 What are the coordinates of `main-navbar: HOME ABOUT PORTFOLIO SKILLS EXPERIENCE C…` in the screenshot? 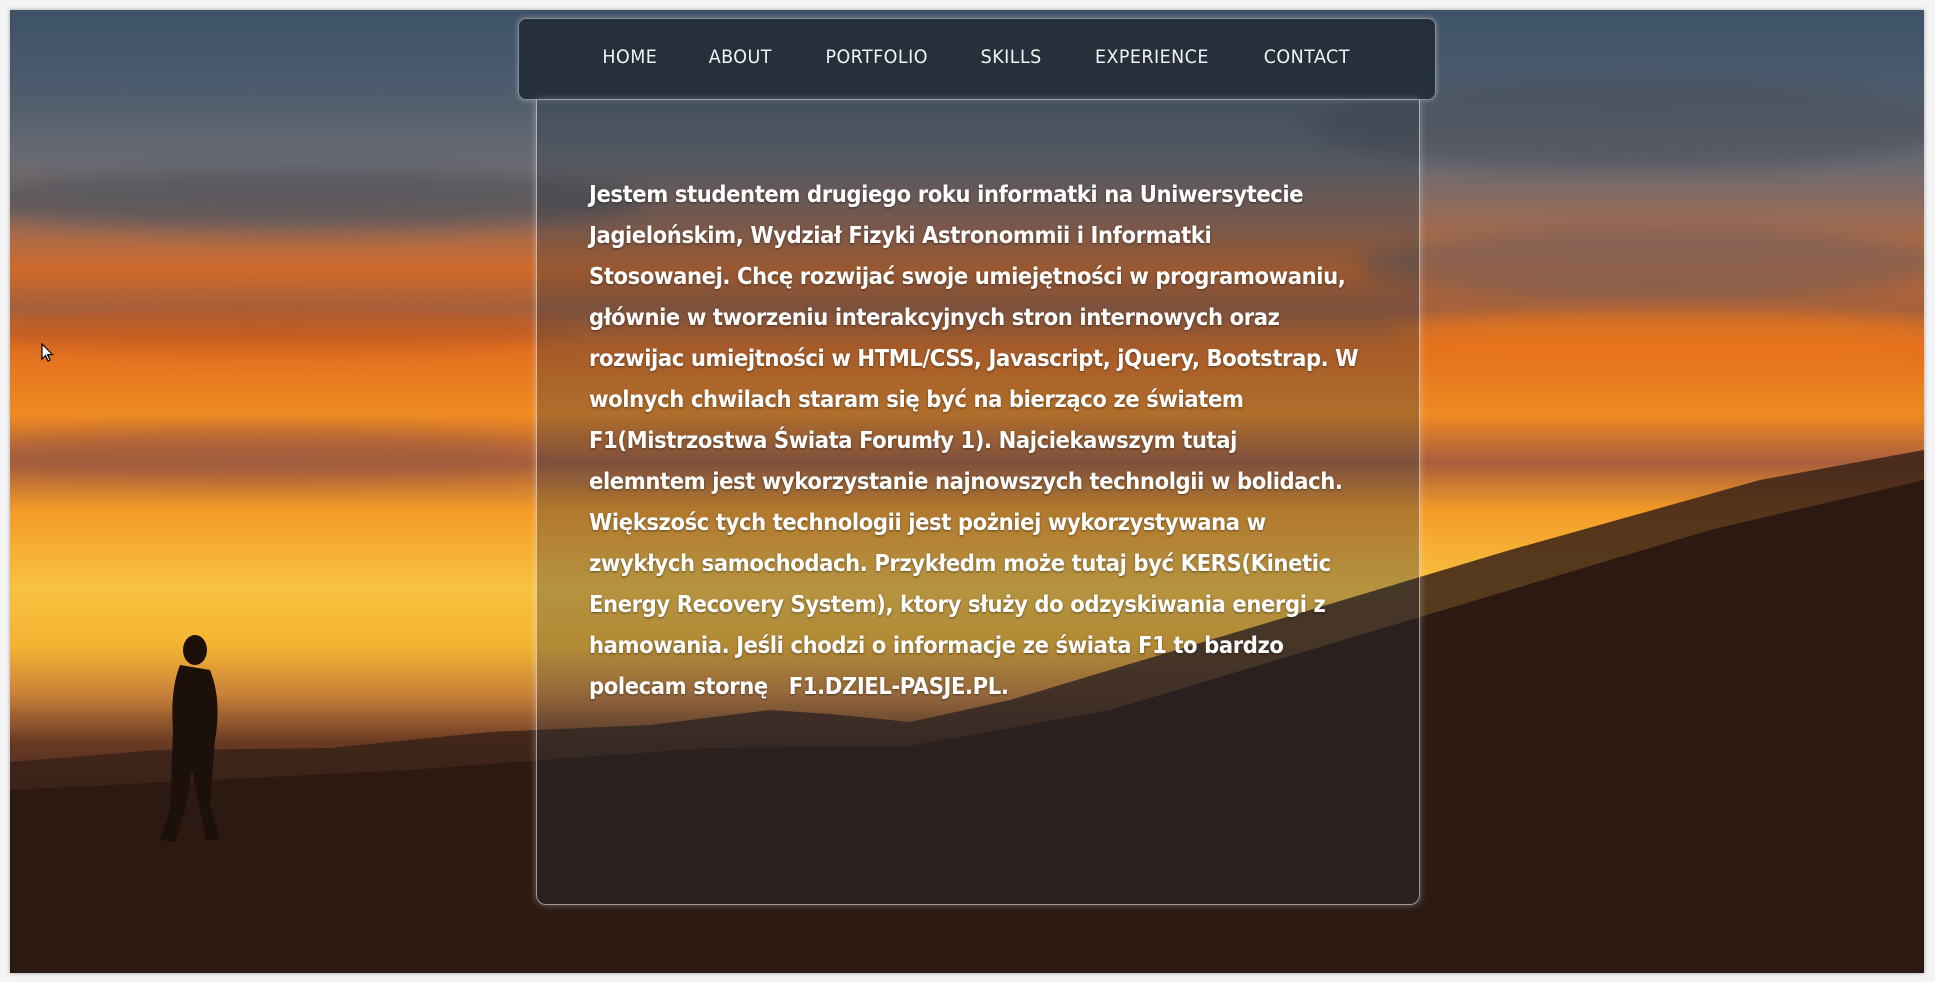 It's located at (977, 59).